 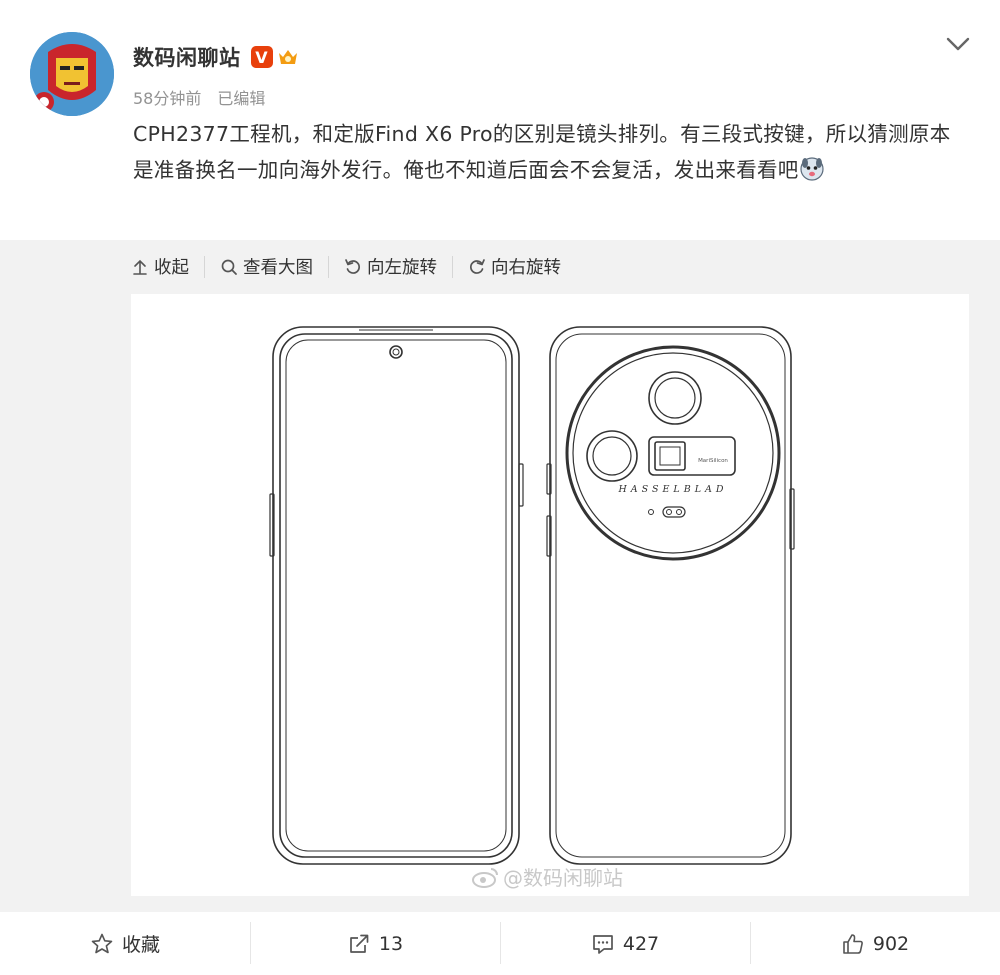 I want to click on verified-v-icon: V, so click(x=261, y=57).